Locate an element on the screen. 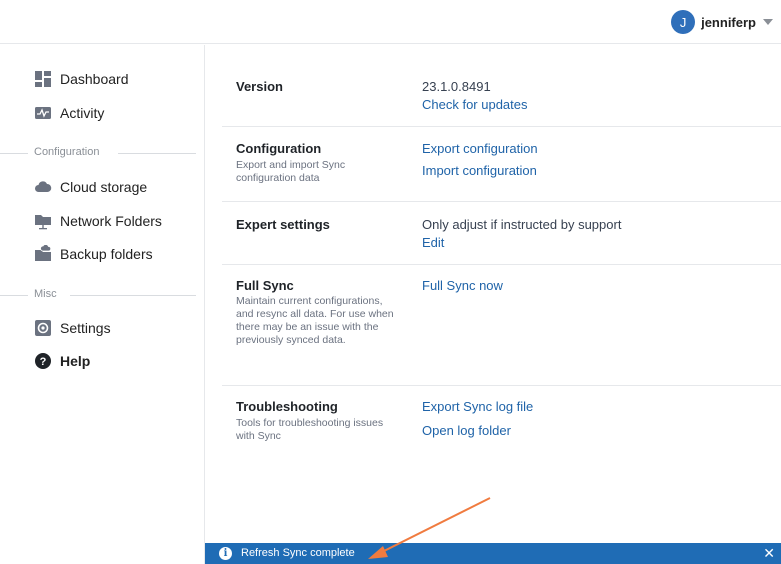  dashboard-icon is located at coordinates (43, 79).